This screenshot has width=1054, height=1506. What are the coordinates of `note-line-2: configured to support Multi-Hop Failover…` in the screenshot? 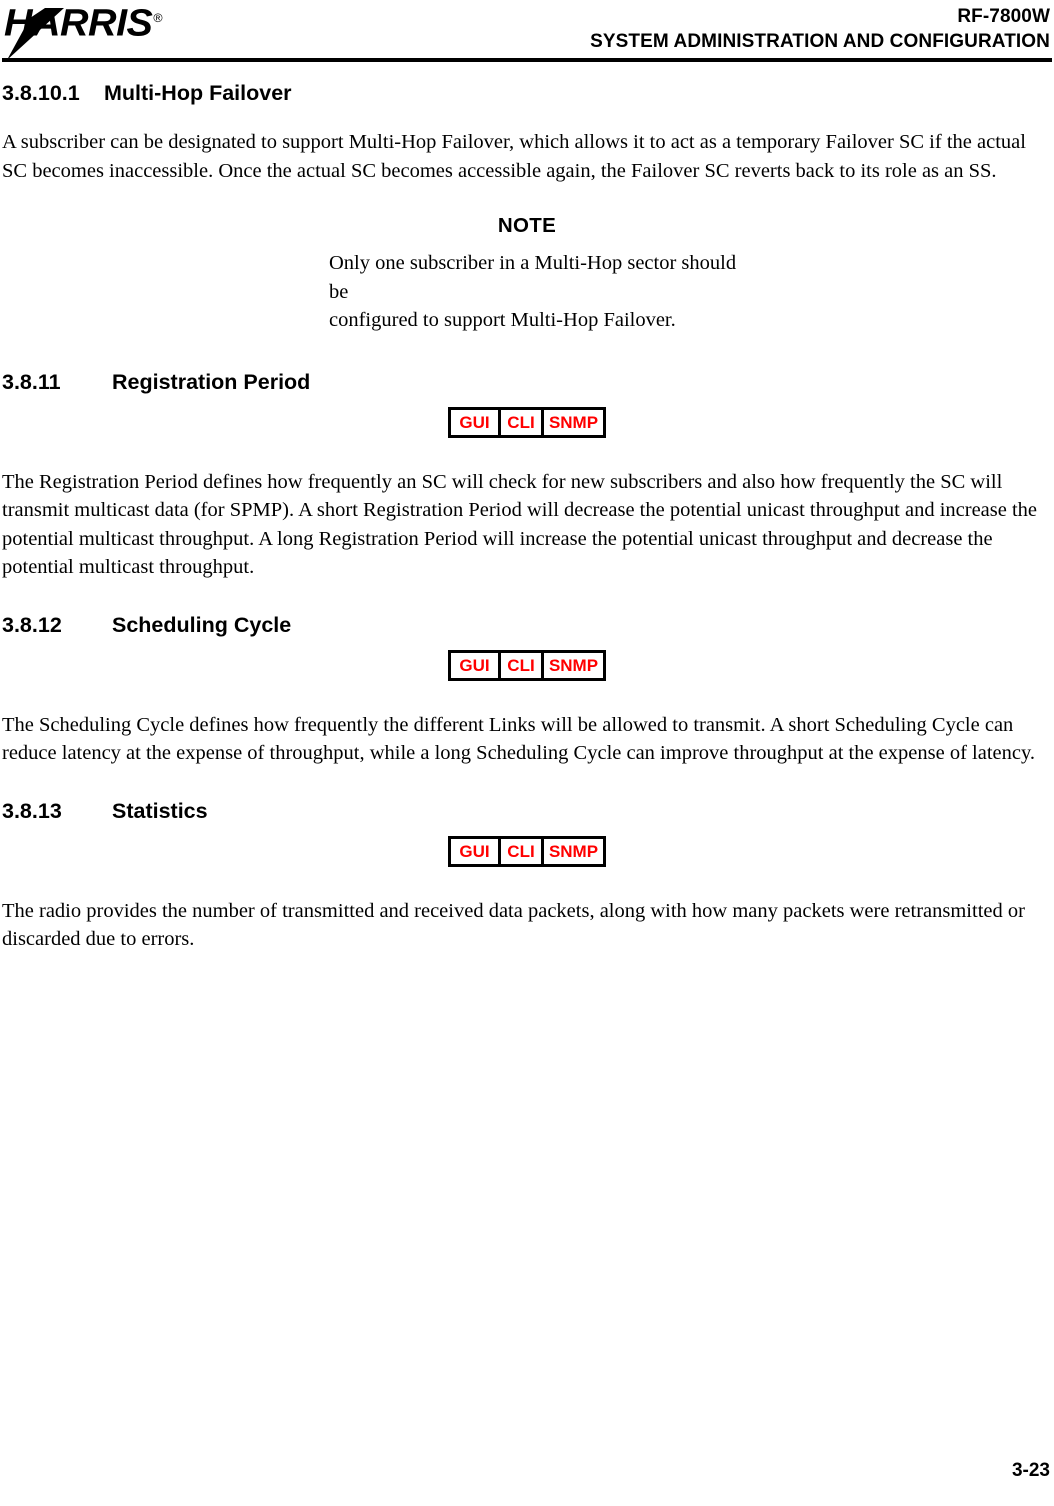 It's located at (502, 320).